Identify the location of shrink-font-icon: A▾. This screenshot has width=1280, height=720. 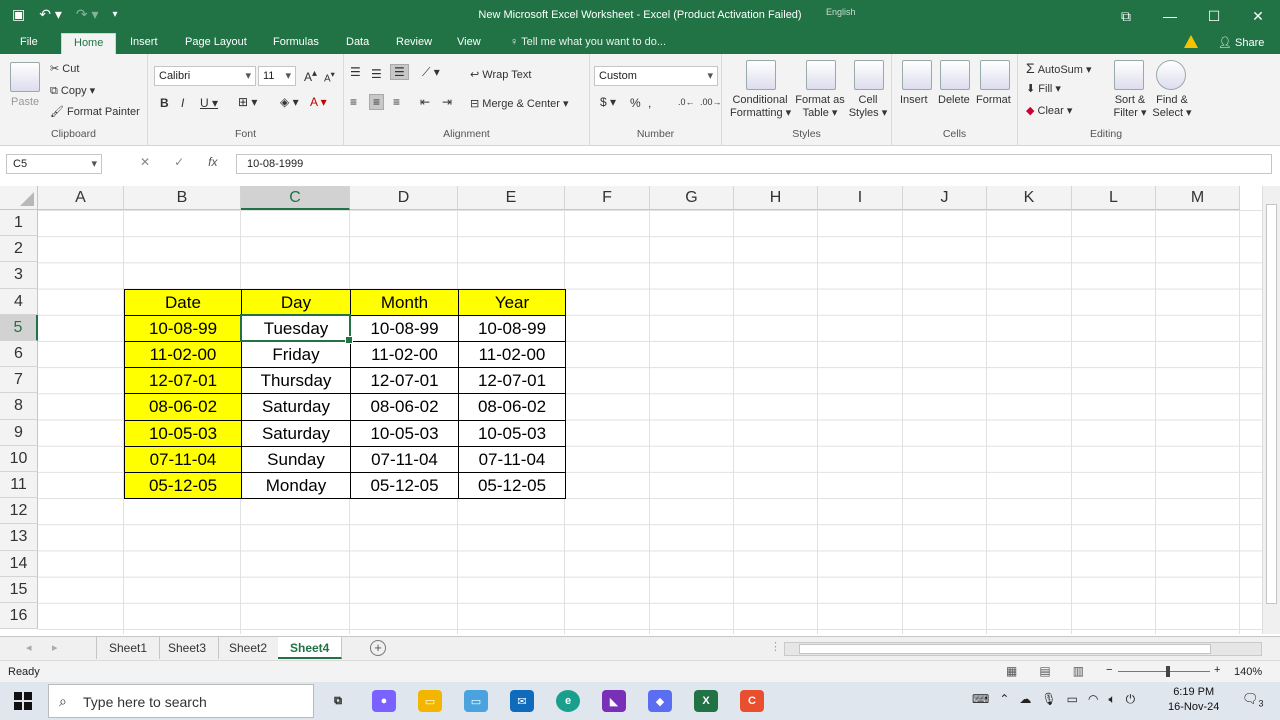
(329, 76).